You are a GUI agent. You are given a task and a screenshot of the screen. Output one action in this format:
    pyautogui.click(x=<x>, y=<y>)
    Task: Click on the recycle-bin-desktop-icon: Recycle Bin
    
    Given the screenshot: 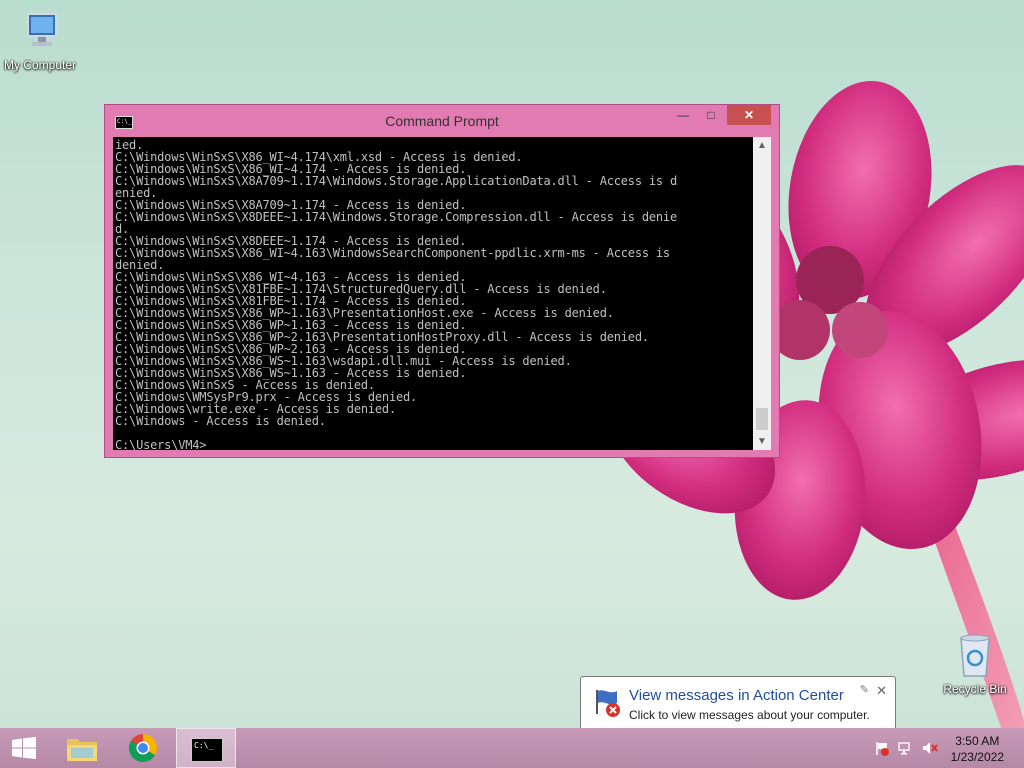 What is the action you would take?
    pyautogui.click(x=975, y=664)
    